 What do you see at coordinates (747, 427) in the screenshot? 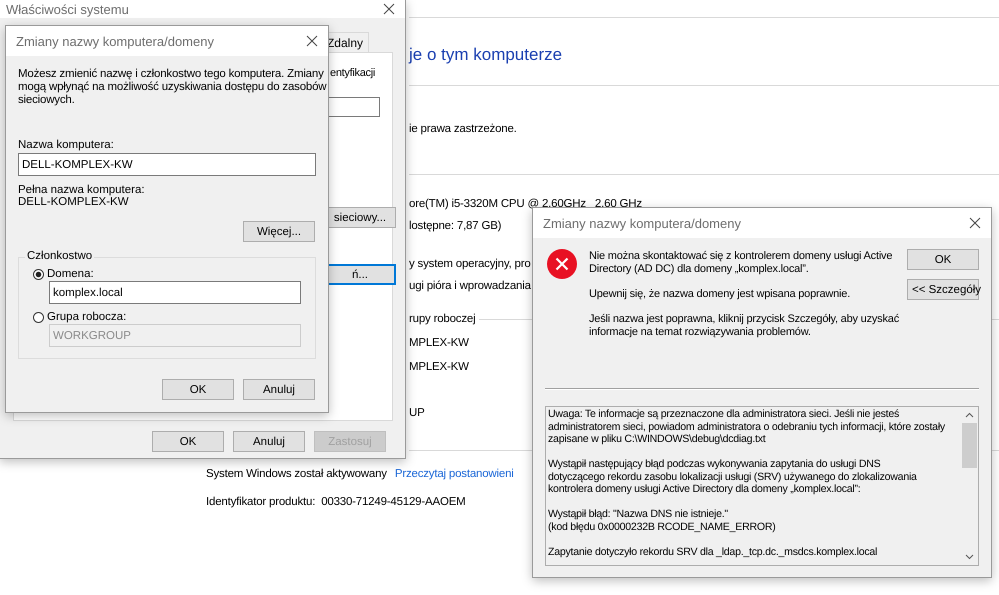
I see `details-text: Uwaga: Te informacje są przeznaczone dla administratora sieci. Jeśli nie jesteś administratorem sieci, powiadom administratora o odebraniu tych informacji, które zostały zapisane w pliku C:\WINDOWS\debug\dcdiag.txt` at bounding box center [747, 427].